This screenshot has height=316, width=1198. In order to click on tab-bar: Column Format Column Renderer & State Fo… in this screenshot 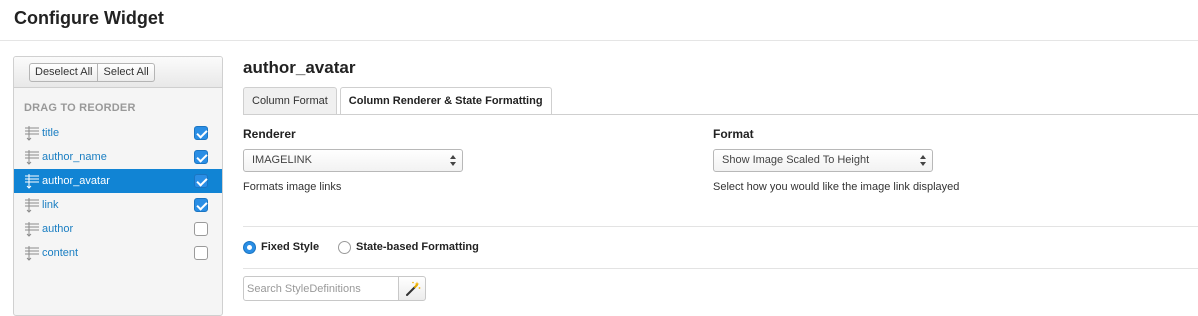, I will do `click(399, 101)`.